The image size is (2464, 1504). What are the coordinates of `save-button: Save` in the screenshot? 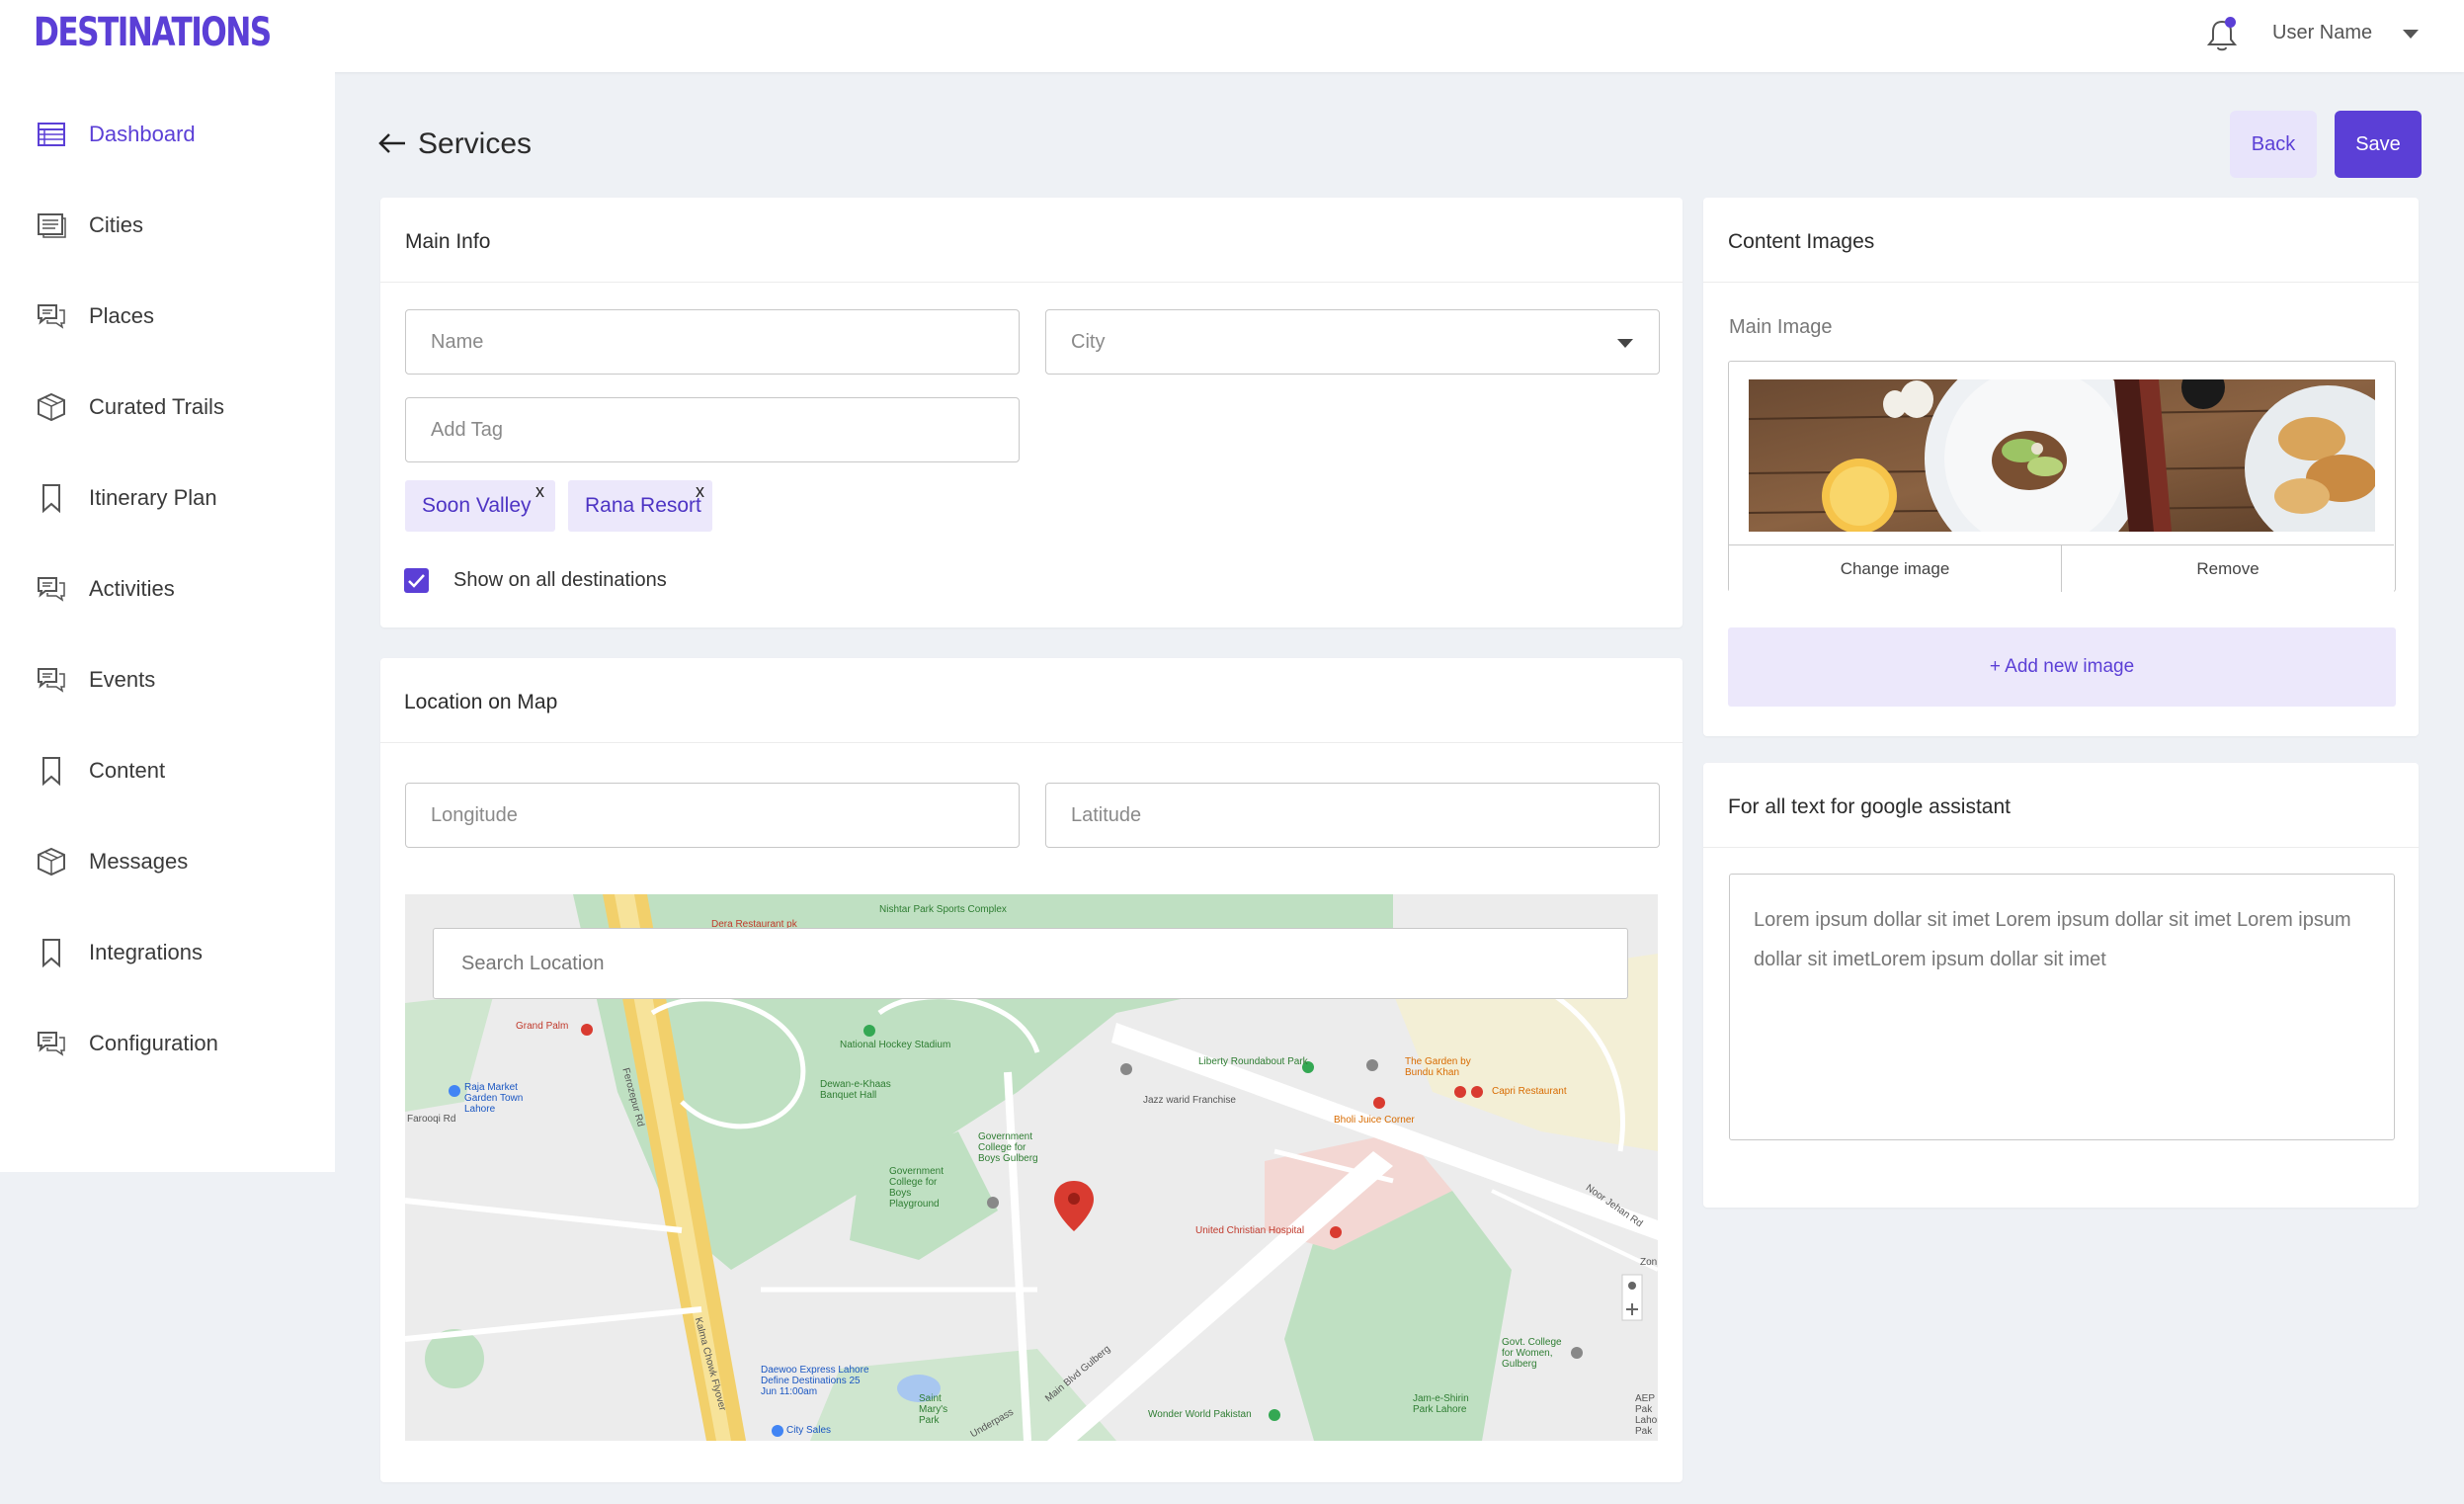 It's located at (2378, 145).